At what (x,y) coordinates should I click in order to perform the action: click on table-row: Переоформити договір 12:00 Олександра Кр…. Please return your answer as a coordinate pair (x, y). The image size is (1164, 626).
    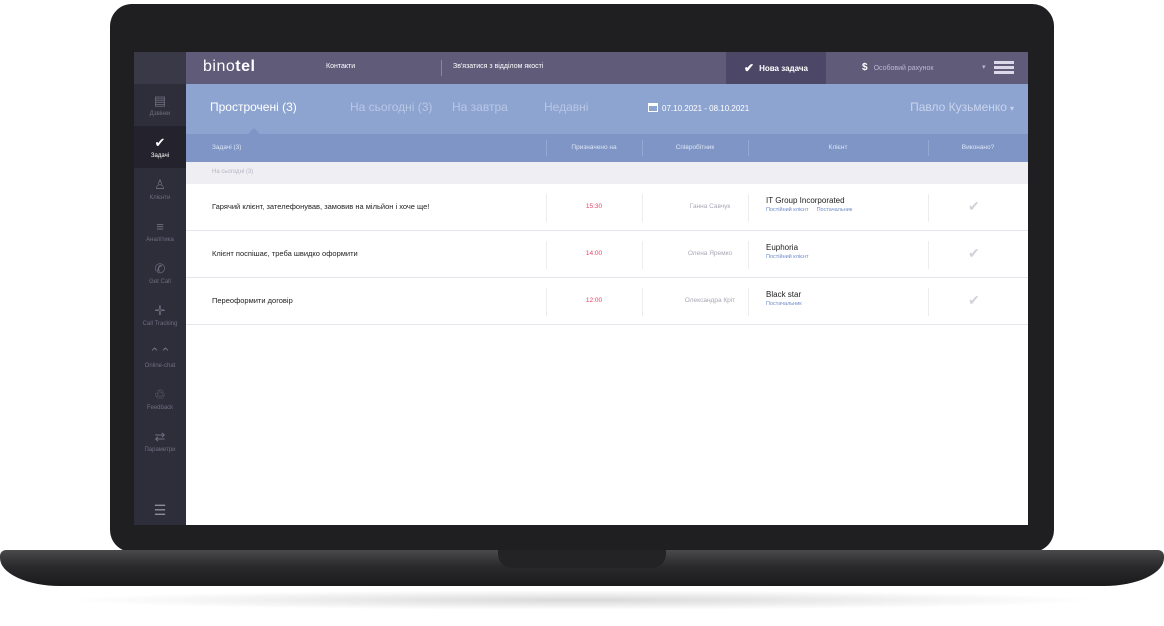
    Looking at the image, I should click on (607, 301).